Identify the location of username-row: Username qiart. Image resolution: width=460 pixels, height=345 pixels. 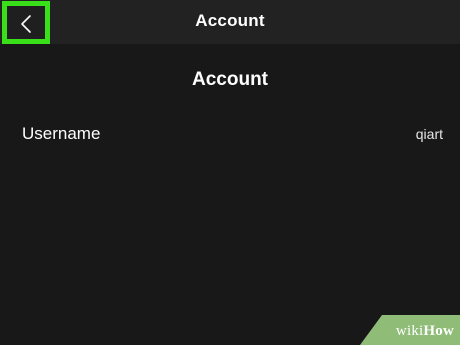
(230, 134).